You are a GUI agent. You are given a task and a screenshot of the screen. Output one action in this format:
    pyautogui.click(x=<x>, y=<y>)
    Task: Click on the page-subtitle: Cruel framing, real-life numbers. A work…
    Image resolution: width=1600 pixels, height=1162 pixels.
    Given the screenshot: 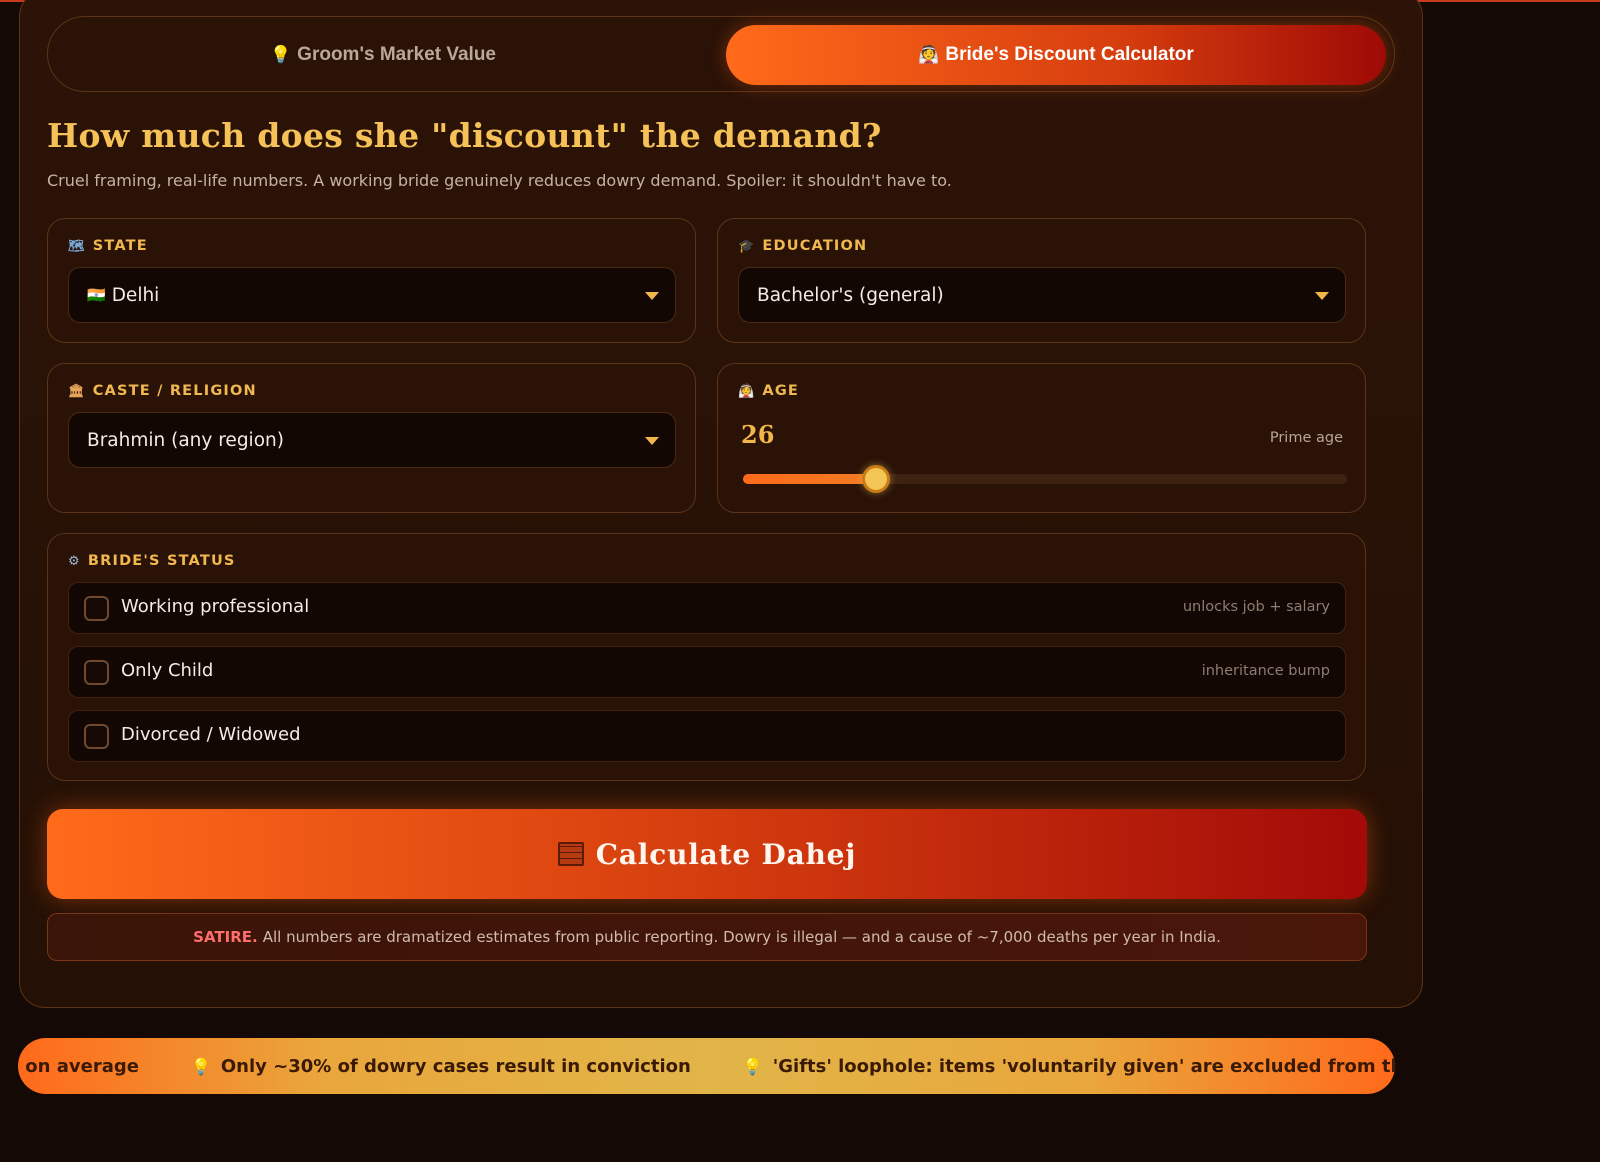 What is the action you would take?
    pyautogui.click(x=499, y=180)
    